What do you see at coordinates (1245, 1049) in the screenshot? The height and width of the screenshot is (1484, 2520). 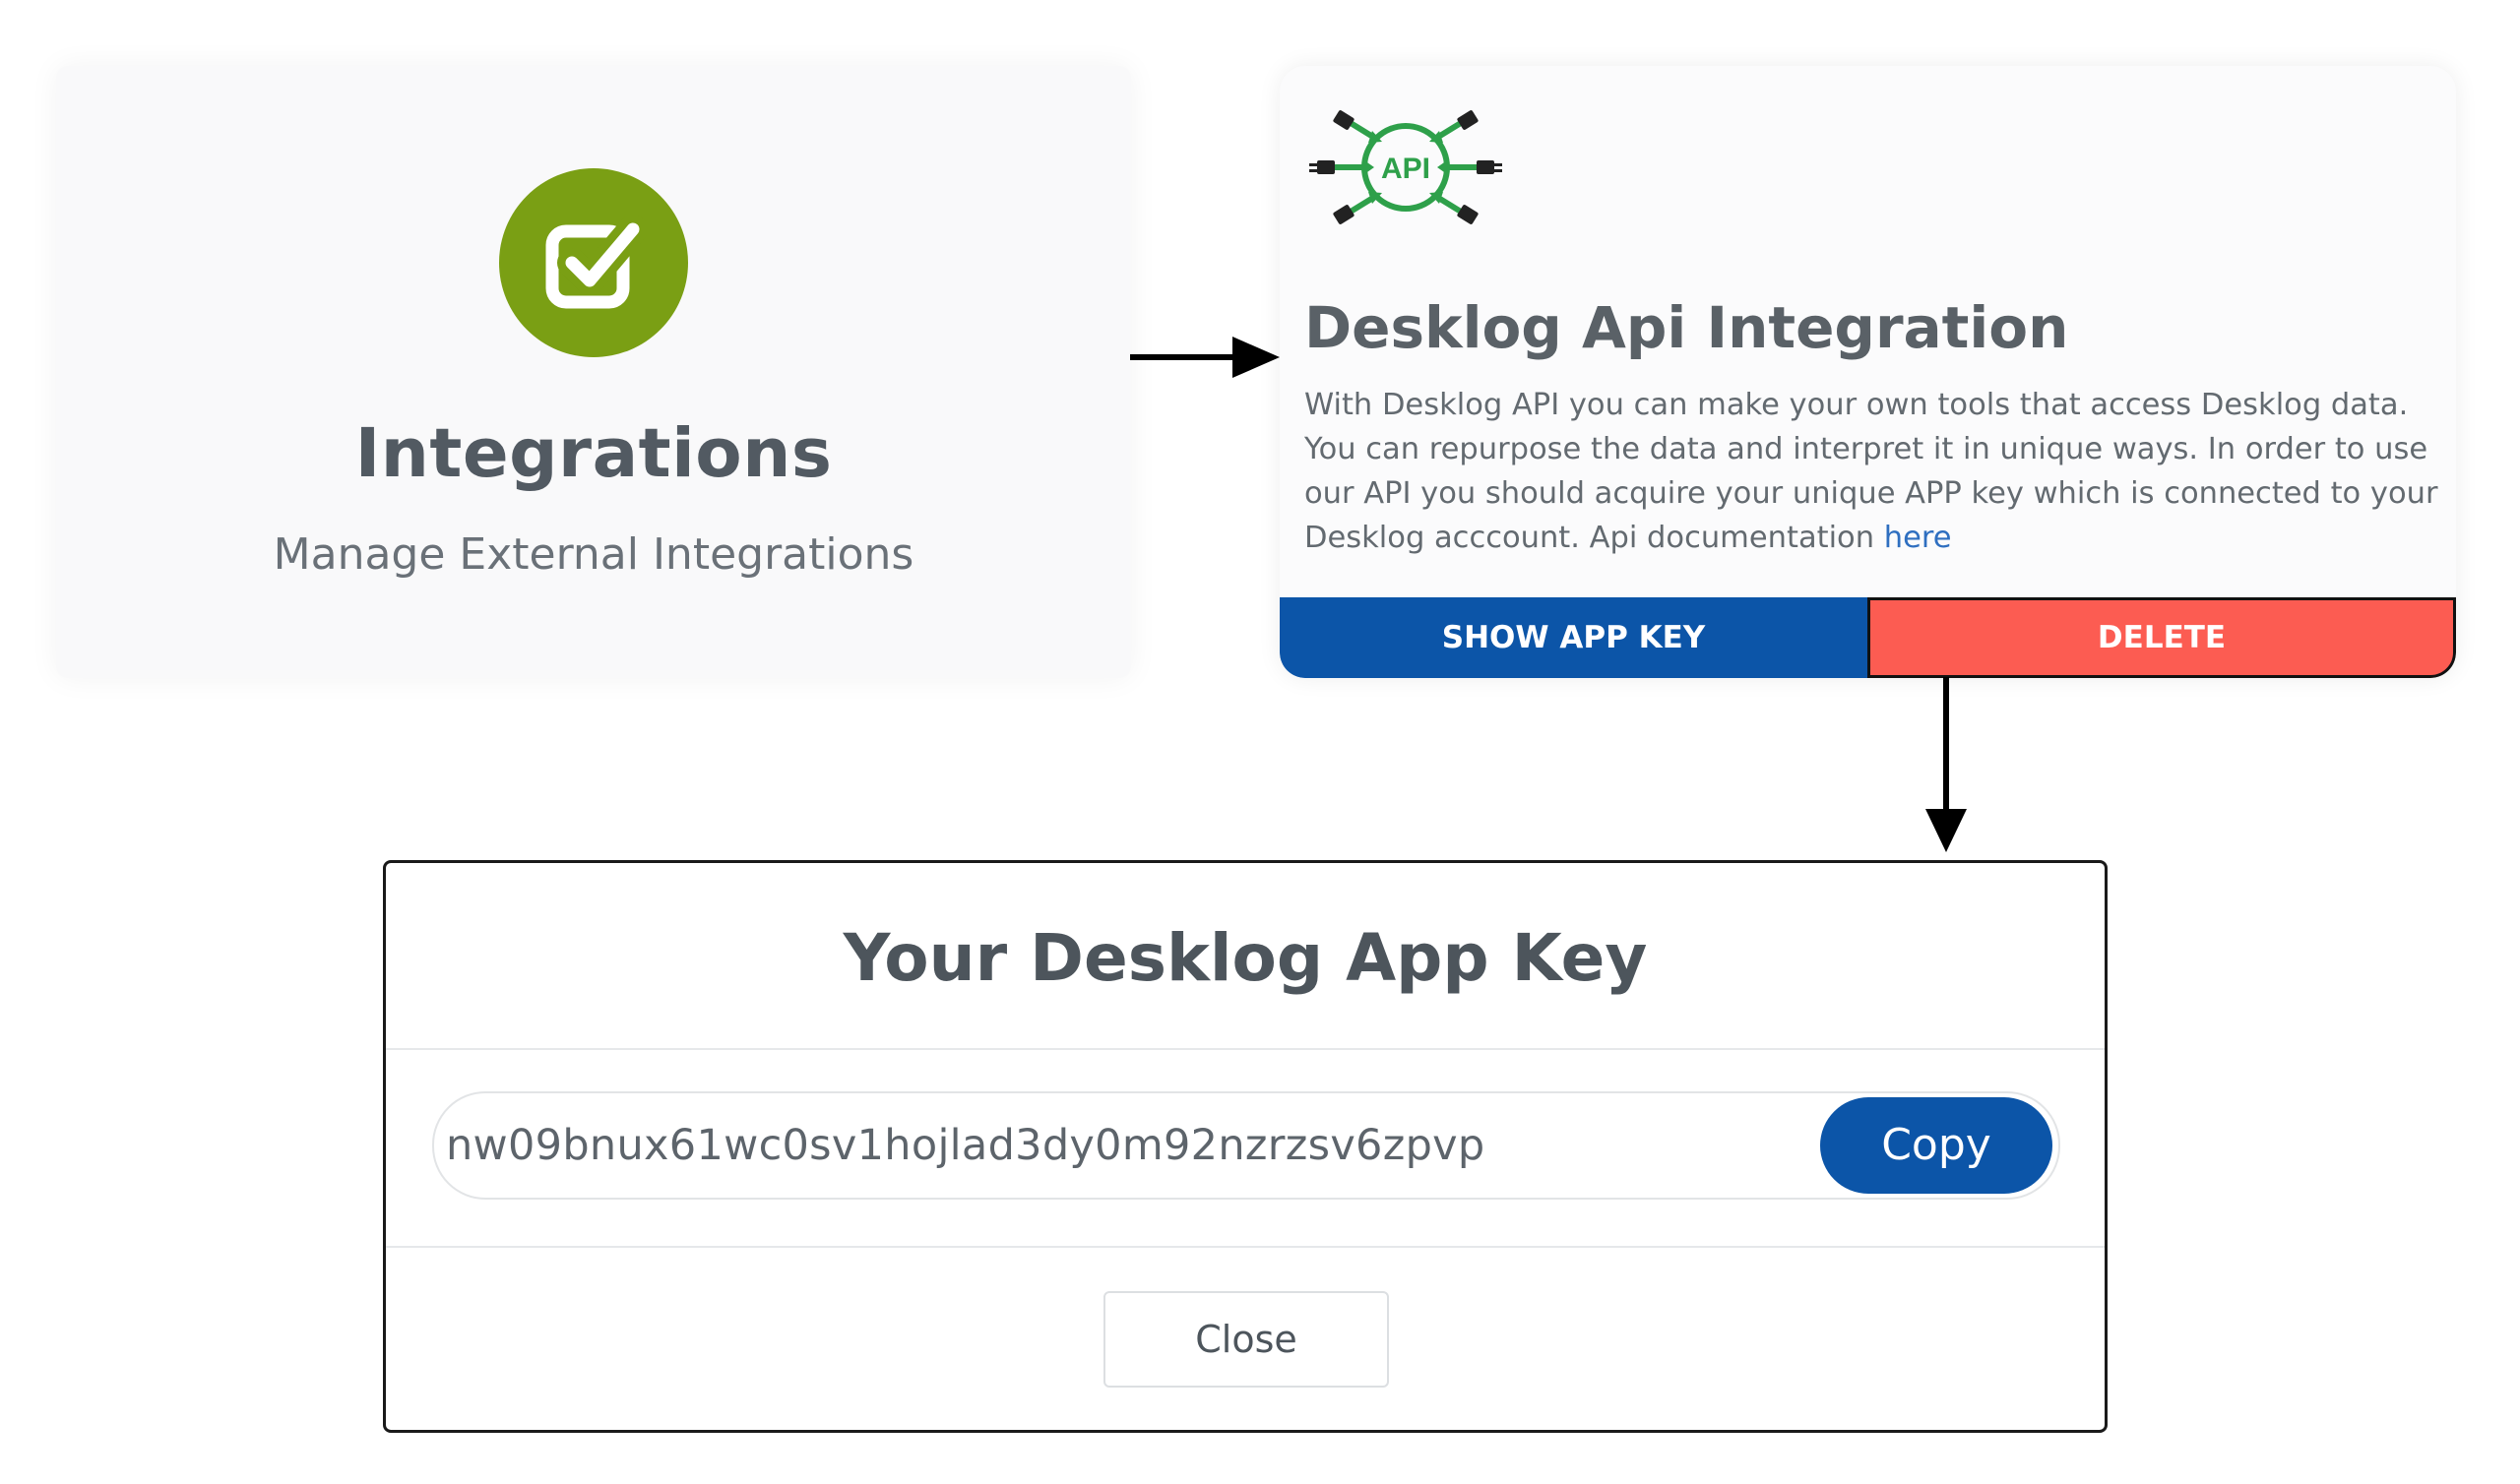 I see `modal-header-divider` at bounding box center [1245, 1049].